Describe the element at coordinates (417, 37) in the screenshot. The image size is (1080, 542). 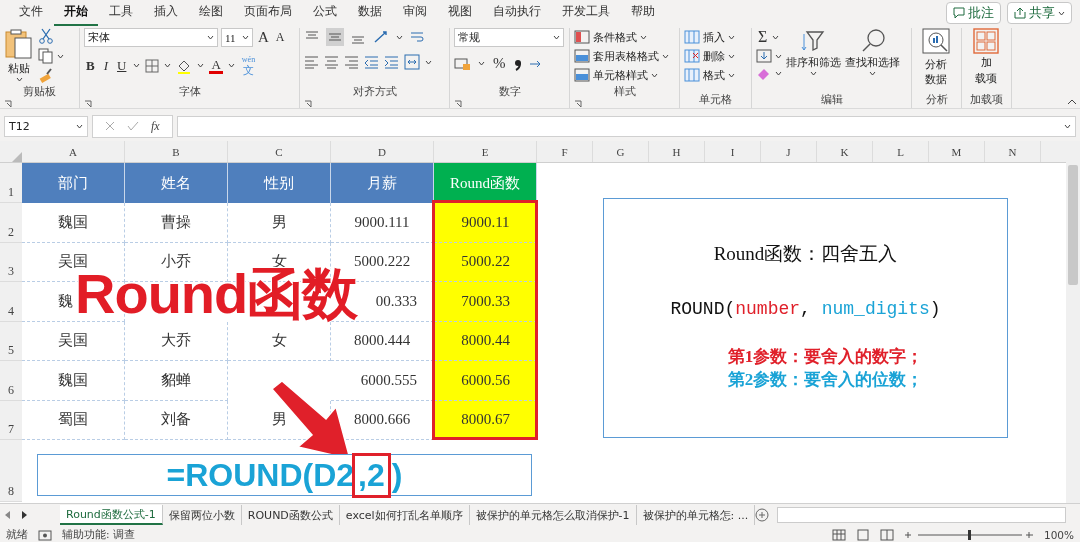
I see `wrap-text-icon` at that location.